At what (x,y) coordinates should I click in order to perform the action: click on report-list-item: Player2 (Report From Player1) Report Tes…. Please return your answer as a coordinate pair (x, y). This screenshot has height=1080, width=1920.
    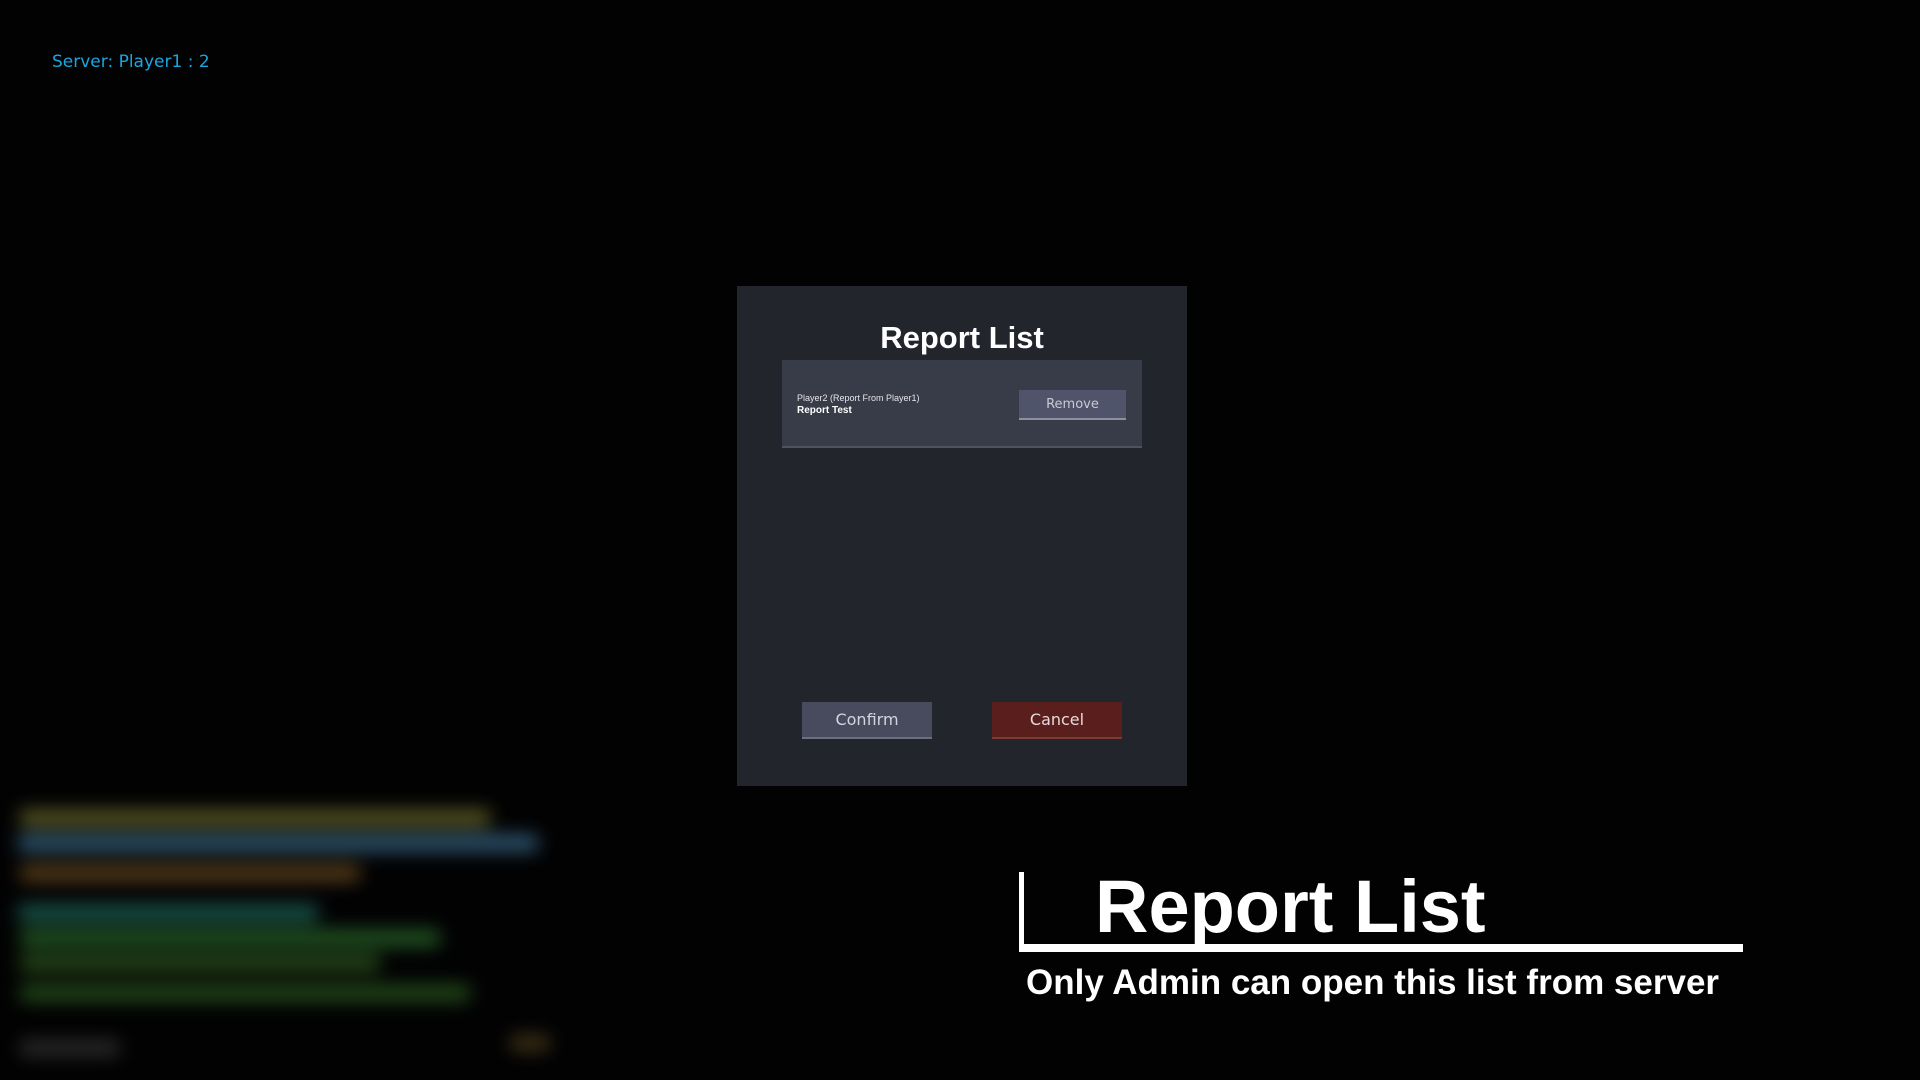
    Looking at the image, I should click on (962, 403).